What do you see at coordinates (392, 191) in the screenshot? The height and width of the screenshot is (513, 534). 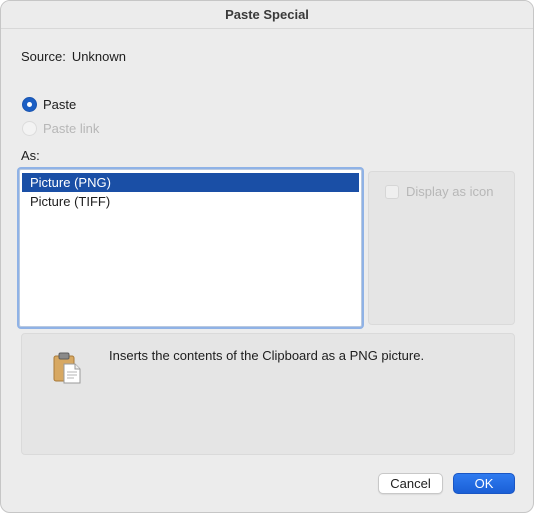 I see `display-as-icon-checkbox` at bounding box center [392, 191].